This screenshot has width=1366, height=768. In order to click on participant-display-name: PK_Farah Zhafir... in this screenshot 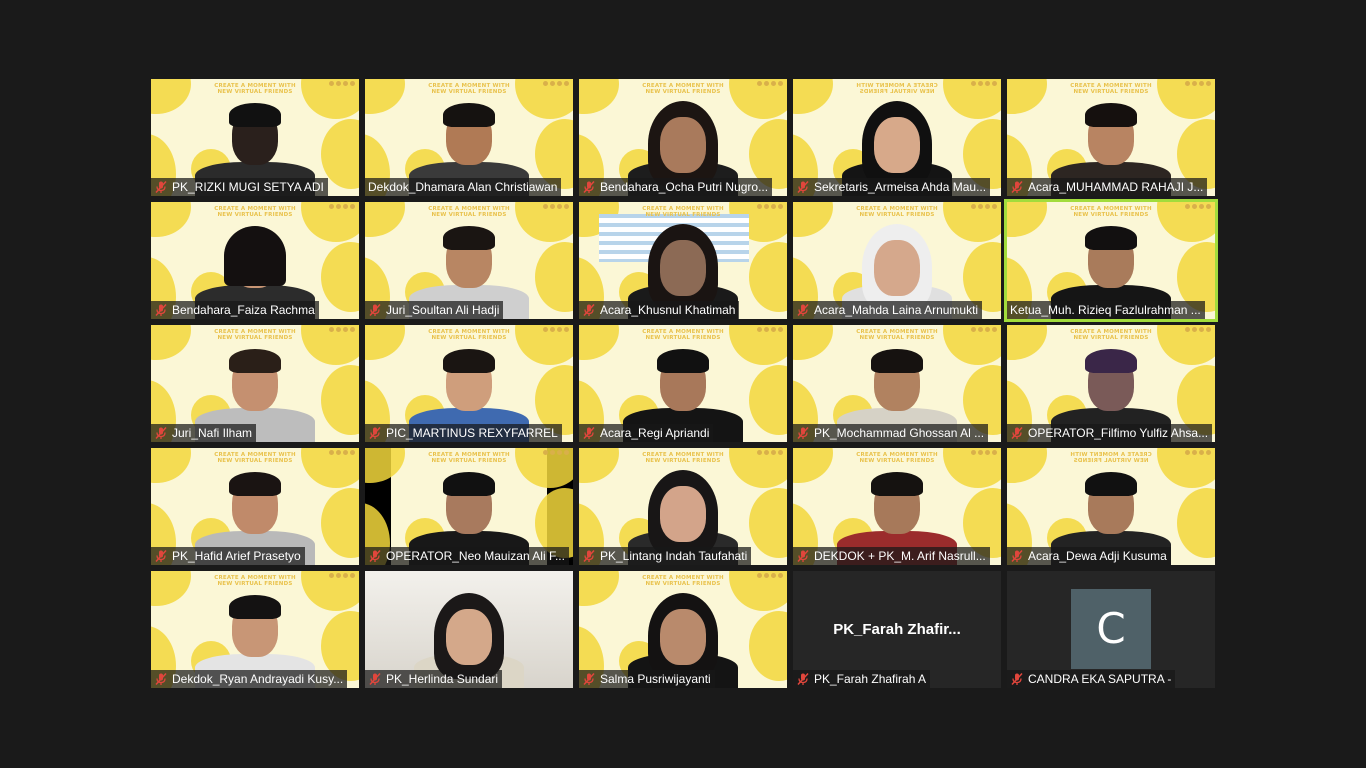, I will do `click(897, 629)`.